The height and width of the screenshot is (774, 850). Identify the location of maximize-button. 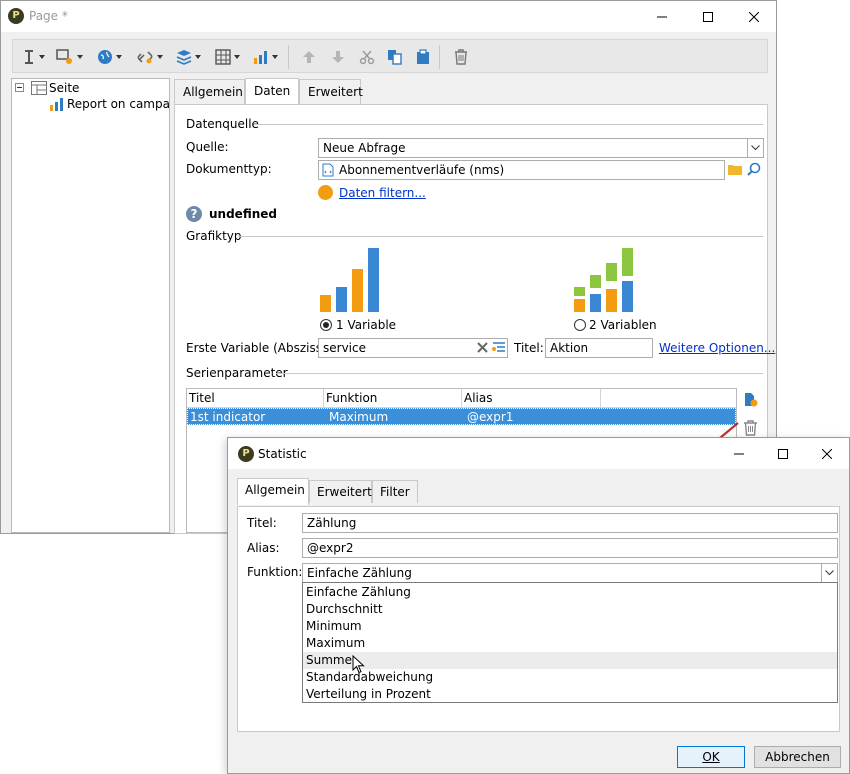
(783, 453).